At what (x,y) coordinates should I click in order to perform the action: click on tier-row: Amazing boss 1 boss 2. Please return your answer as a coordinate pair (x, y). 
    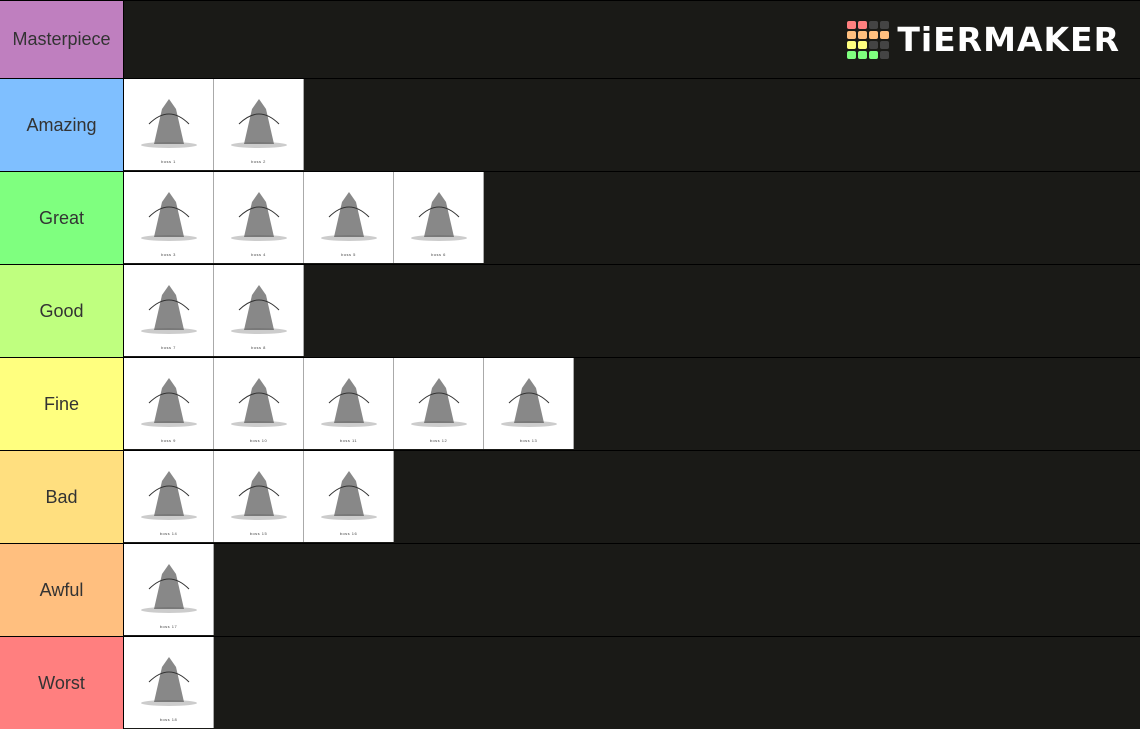
    Looking at the image, I should click on (570, 125).